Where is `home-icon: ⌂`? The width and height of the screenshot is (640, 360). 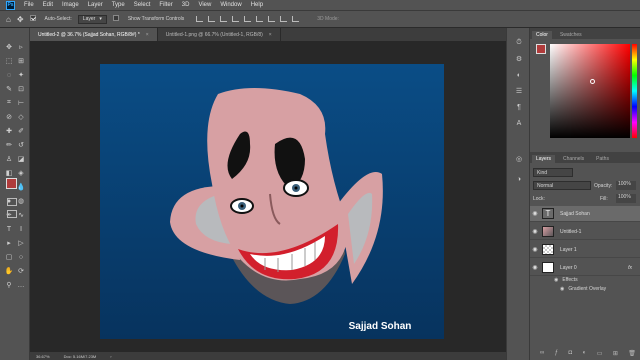 home-icon: ⌂ is located at coordinates (8, 19).